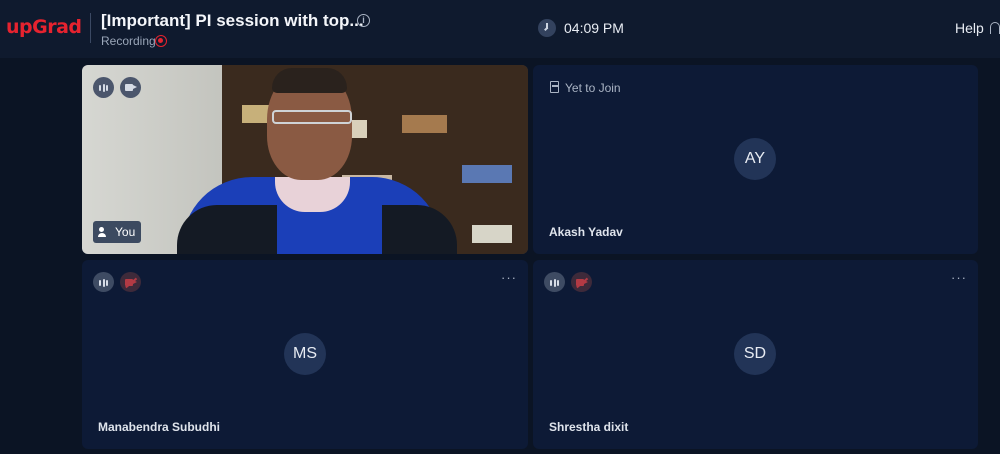 This screenshot has width=1000, height=454. Describe the element at coordinates (995, 28) in the screenshot. I see `headset-icon` at that location.